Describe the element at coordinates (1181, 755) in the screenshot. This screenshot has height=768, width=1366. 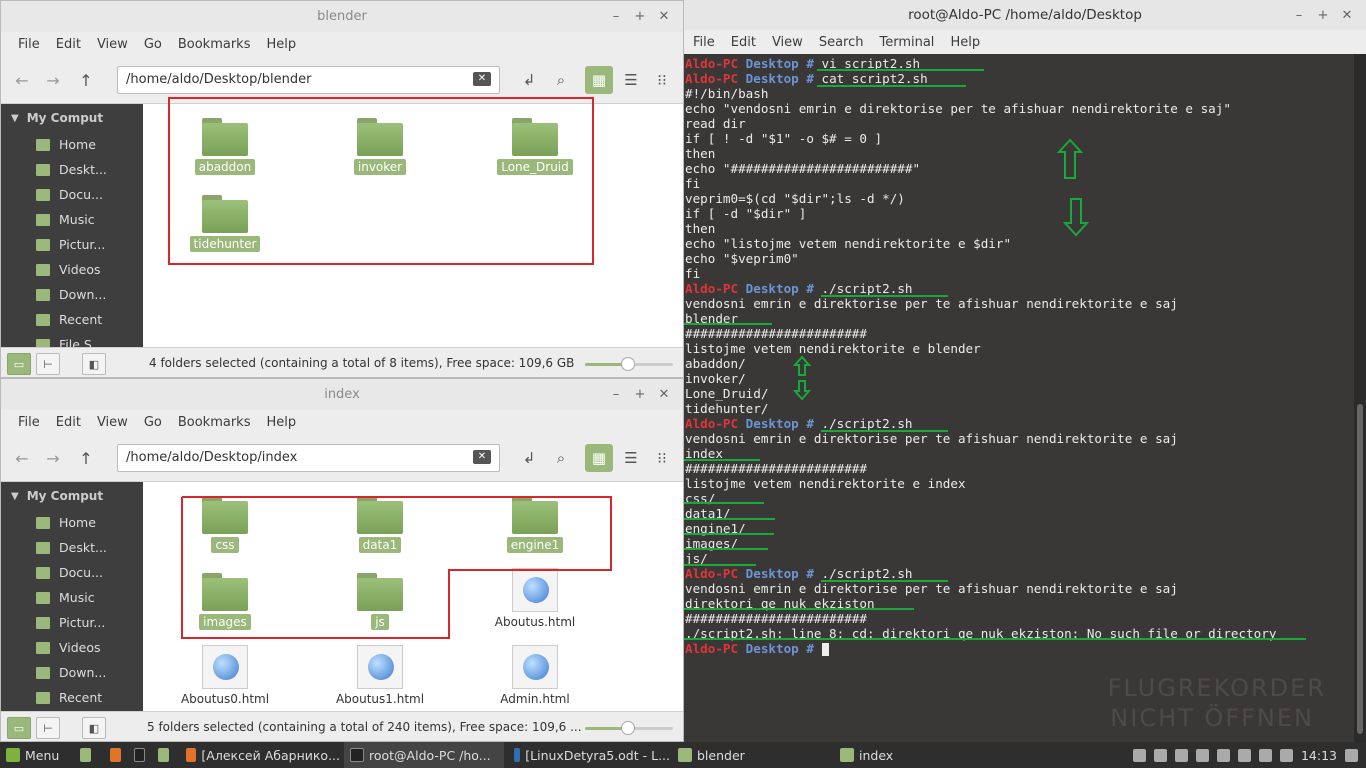
I see `wifi-icon` at that location.